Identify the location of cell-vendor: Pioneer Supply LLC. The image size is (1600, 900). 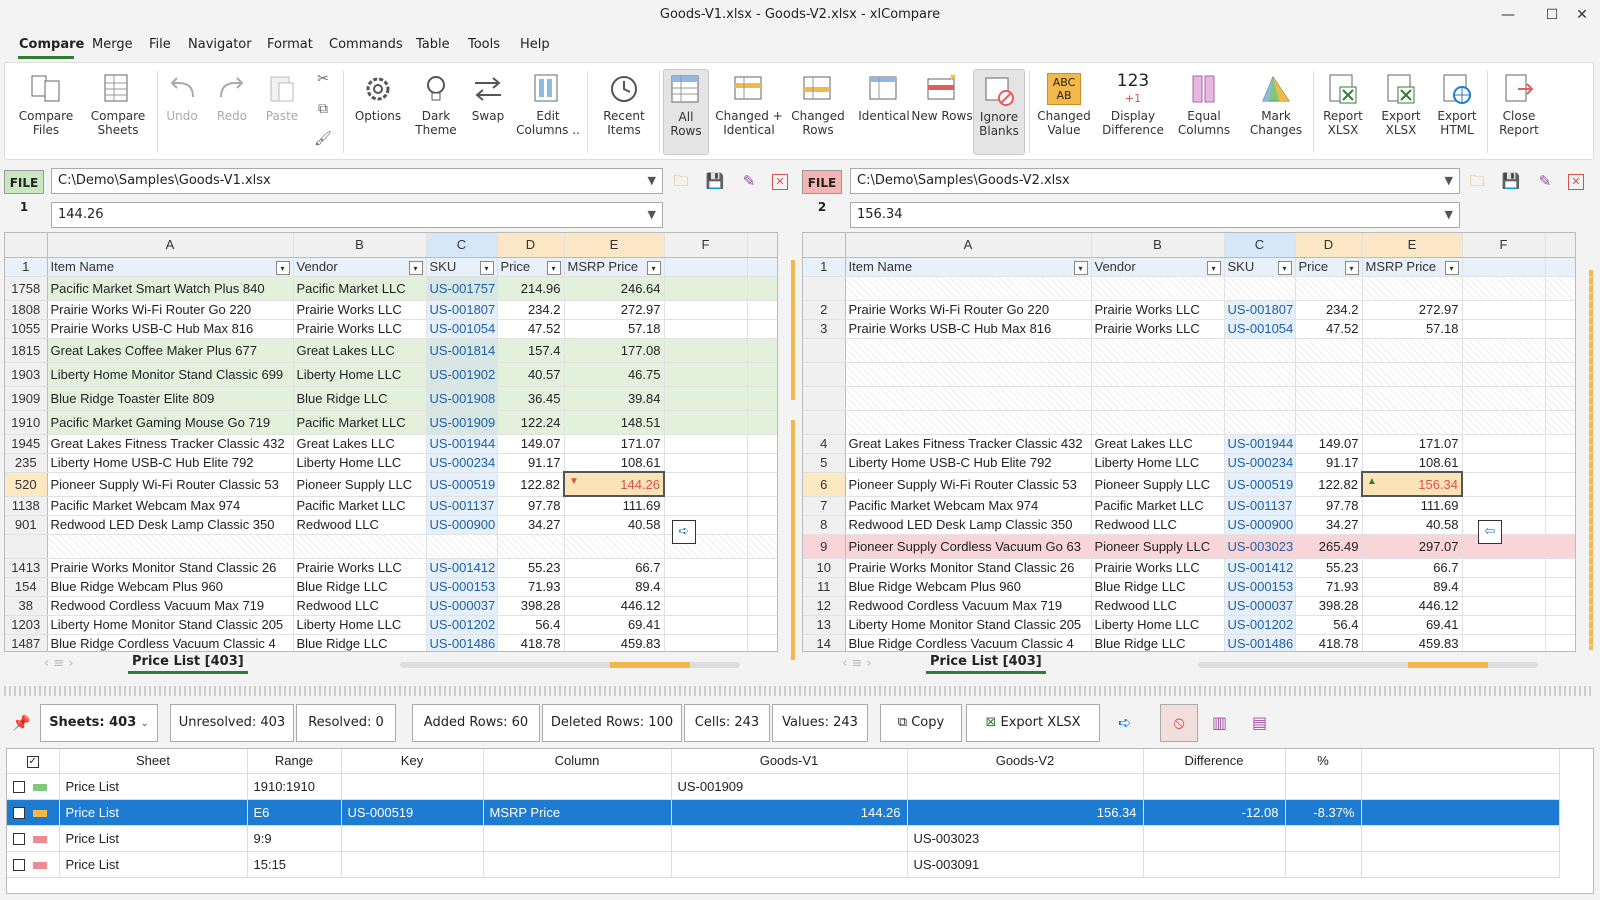
(360, 484).